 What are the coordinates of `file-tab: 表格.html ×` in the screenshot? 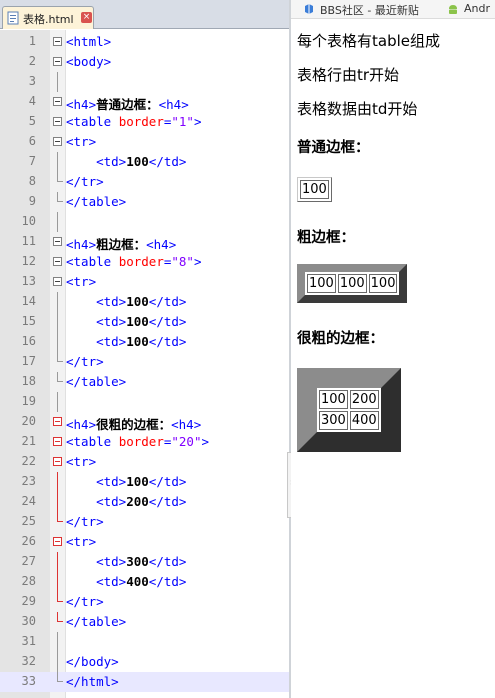 It's located at (48, 17).